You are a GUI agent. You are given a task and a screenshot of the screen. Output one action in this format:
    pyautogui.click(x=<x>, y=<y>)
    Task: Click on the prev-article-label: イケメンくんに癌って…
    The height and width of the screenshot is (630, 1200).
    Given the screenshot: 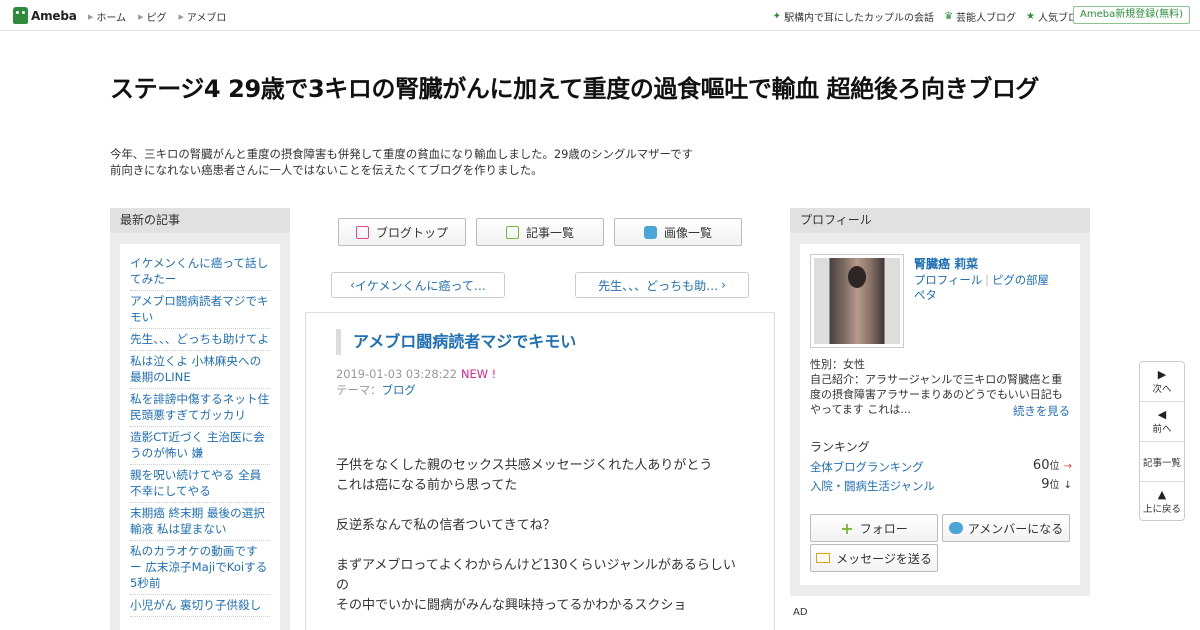 What is the action you would take?
    pyautogui.click(x=420, y=285)
    